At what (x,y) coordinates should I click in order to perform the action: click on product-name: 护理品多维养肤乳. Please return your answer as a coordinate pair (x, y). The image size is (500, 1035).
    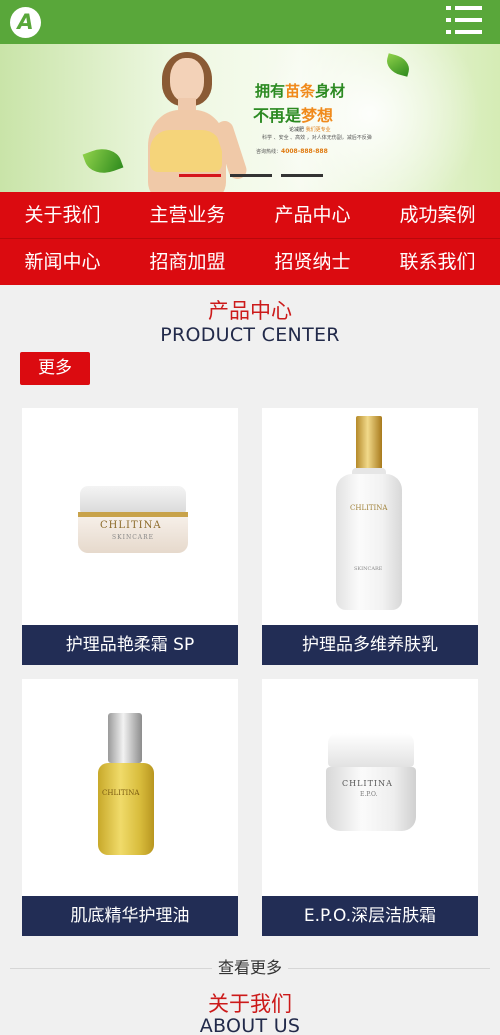
    Looking at the image, I should click on (370, 645).